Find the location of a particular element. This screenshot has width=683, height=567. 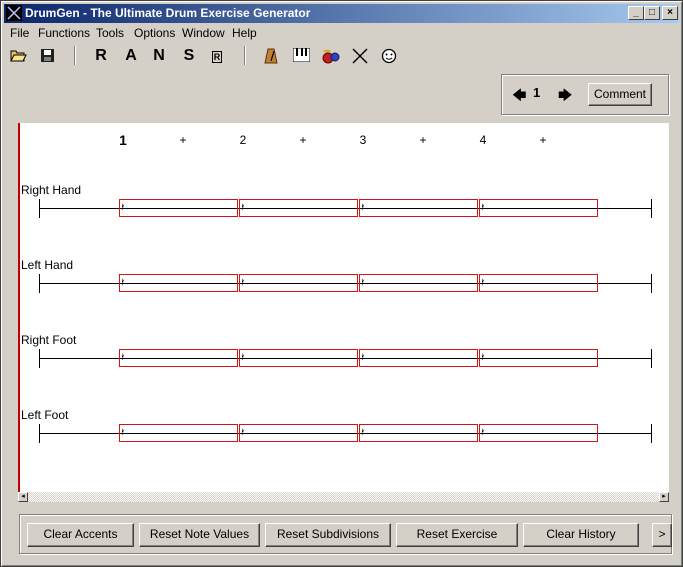

reset-note-values-button: Reset Note Values is located at coordinates (199, 535).